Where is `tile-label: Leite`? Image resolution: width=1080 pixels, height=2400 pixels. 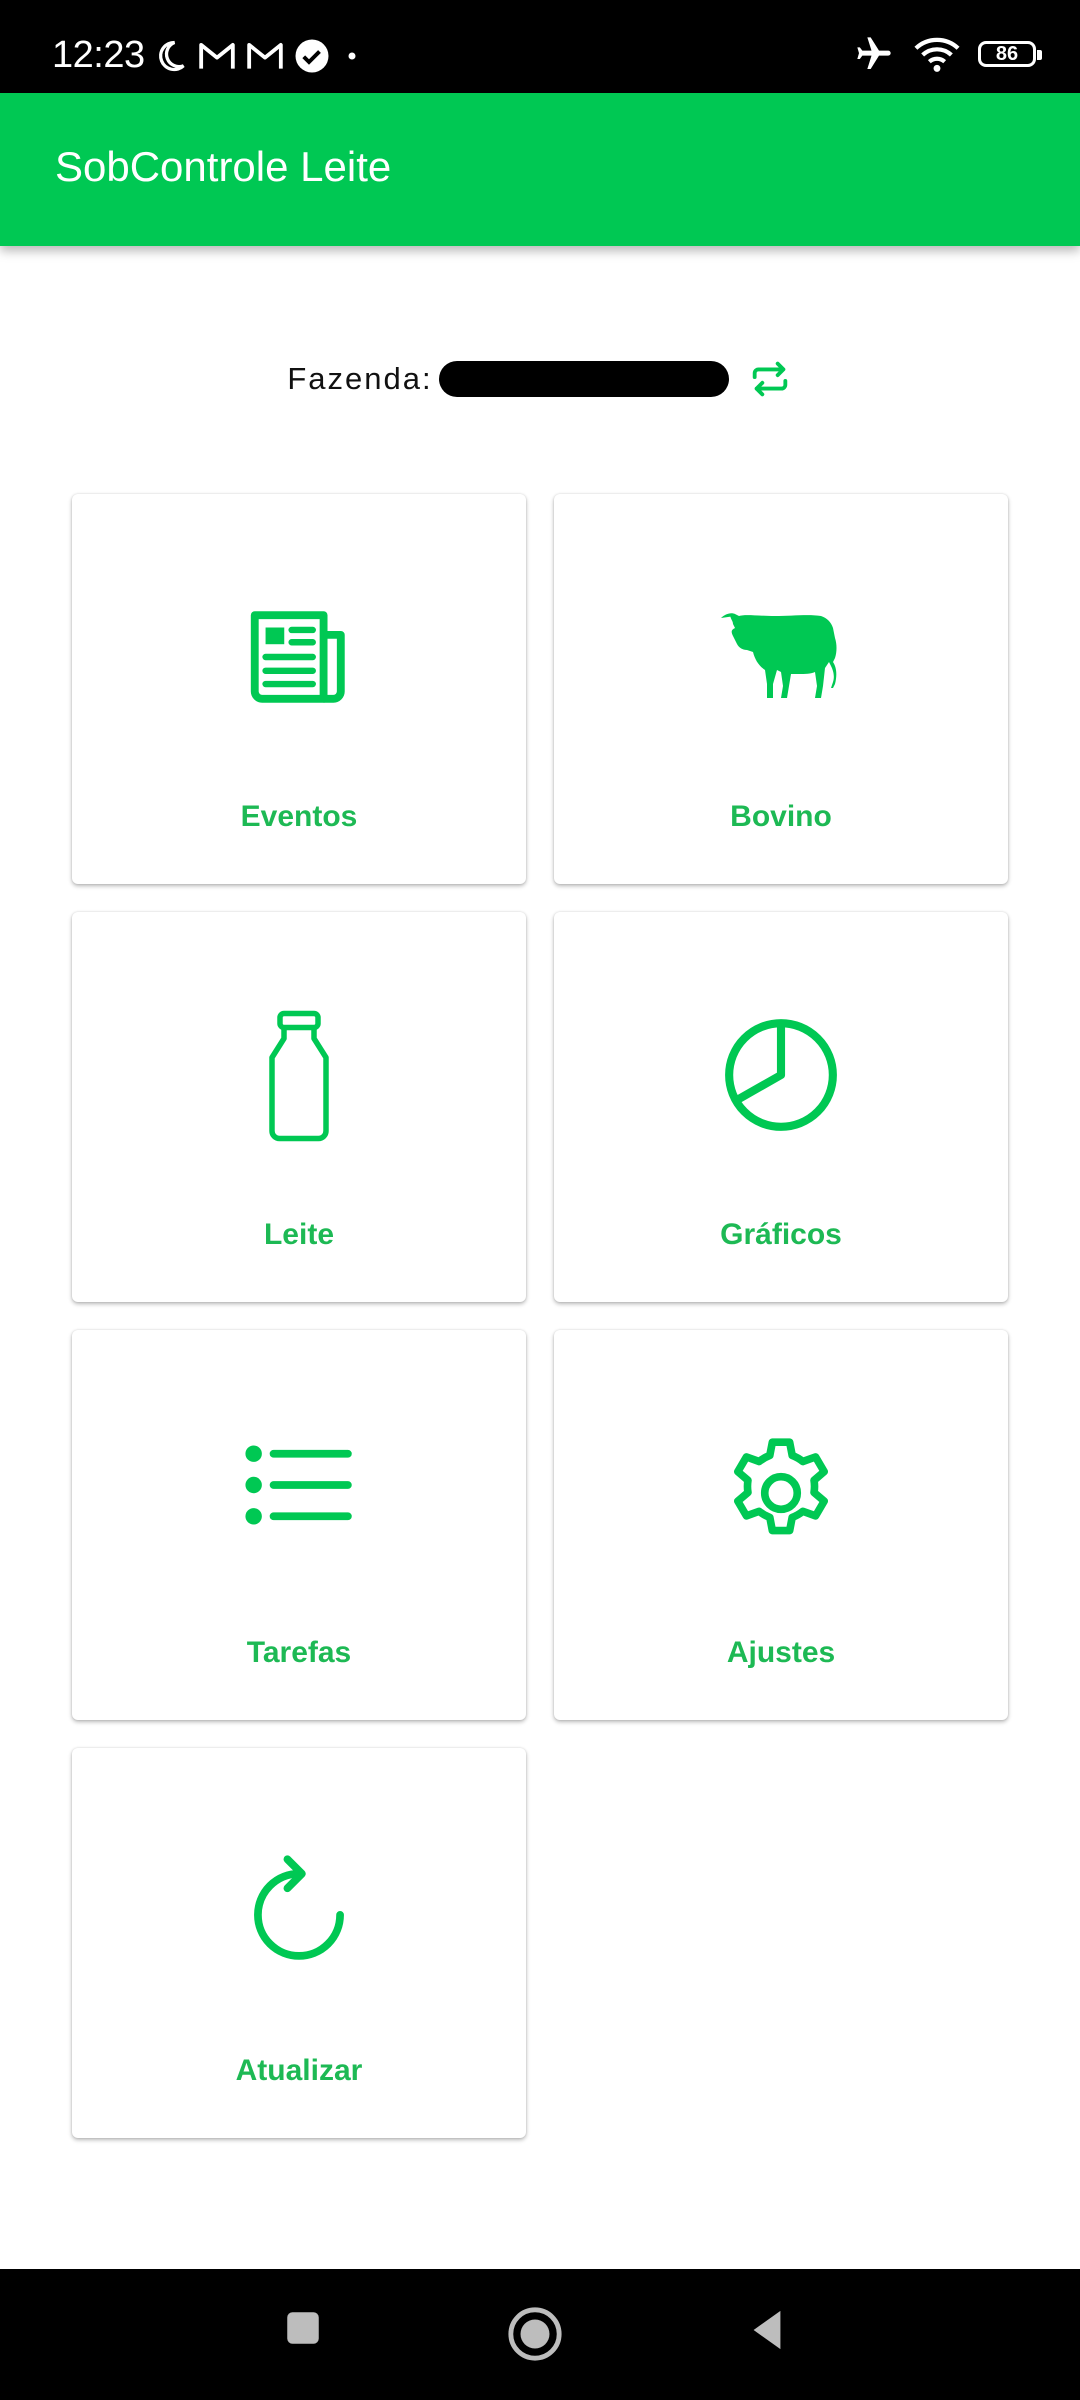
tile-label: Leite is located at coordinates (299, 1234).